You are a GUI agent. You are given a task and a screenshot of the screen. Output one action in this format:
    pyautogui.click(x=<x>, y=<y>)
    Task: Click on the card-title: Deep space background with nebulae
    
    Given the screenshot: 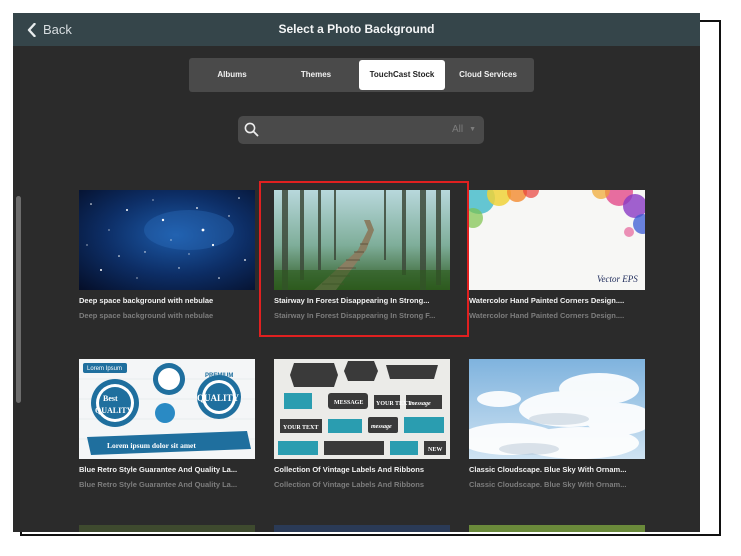 What is the action you would take?
    pyautogui.click(x=146, y=300)
    